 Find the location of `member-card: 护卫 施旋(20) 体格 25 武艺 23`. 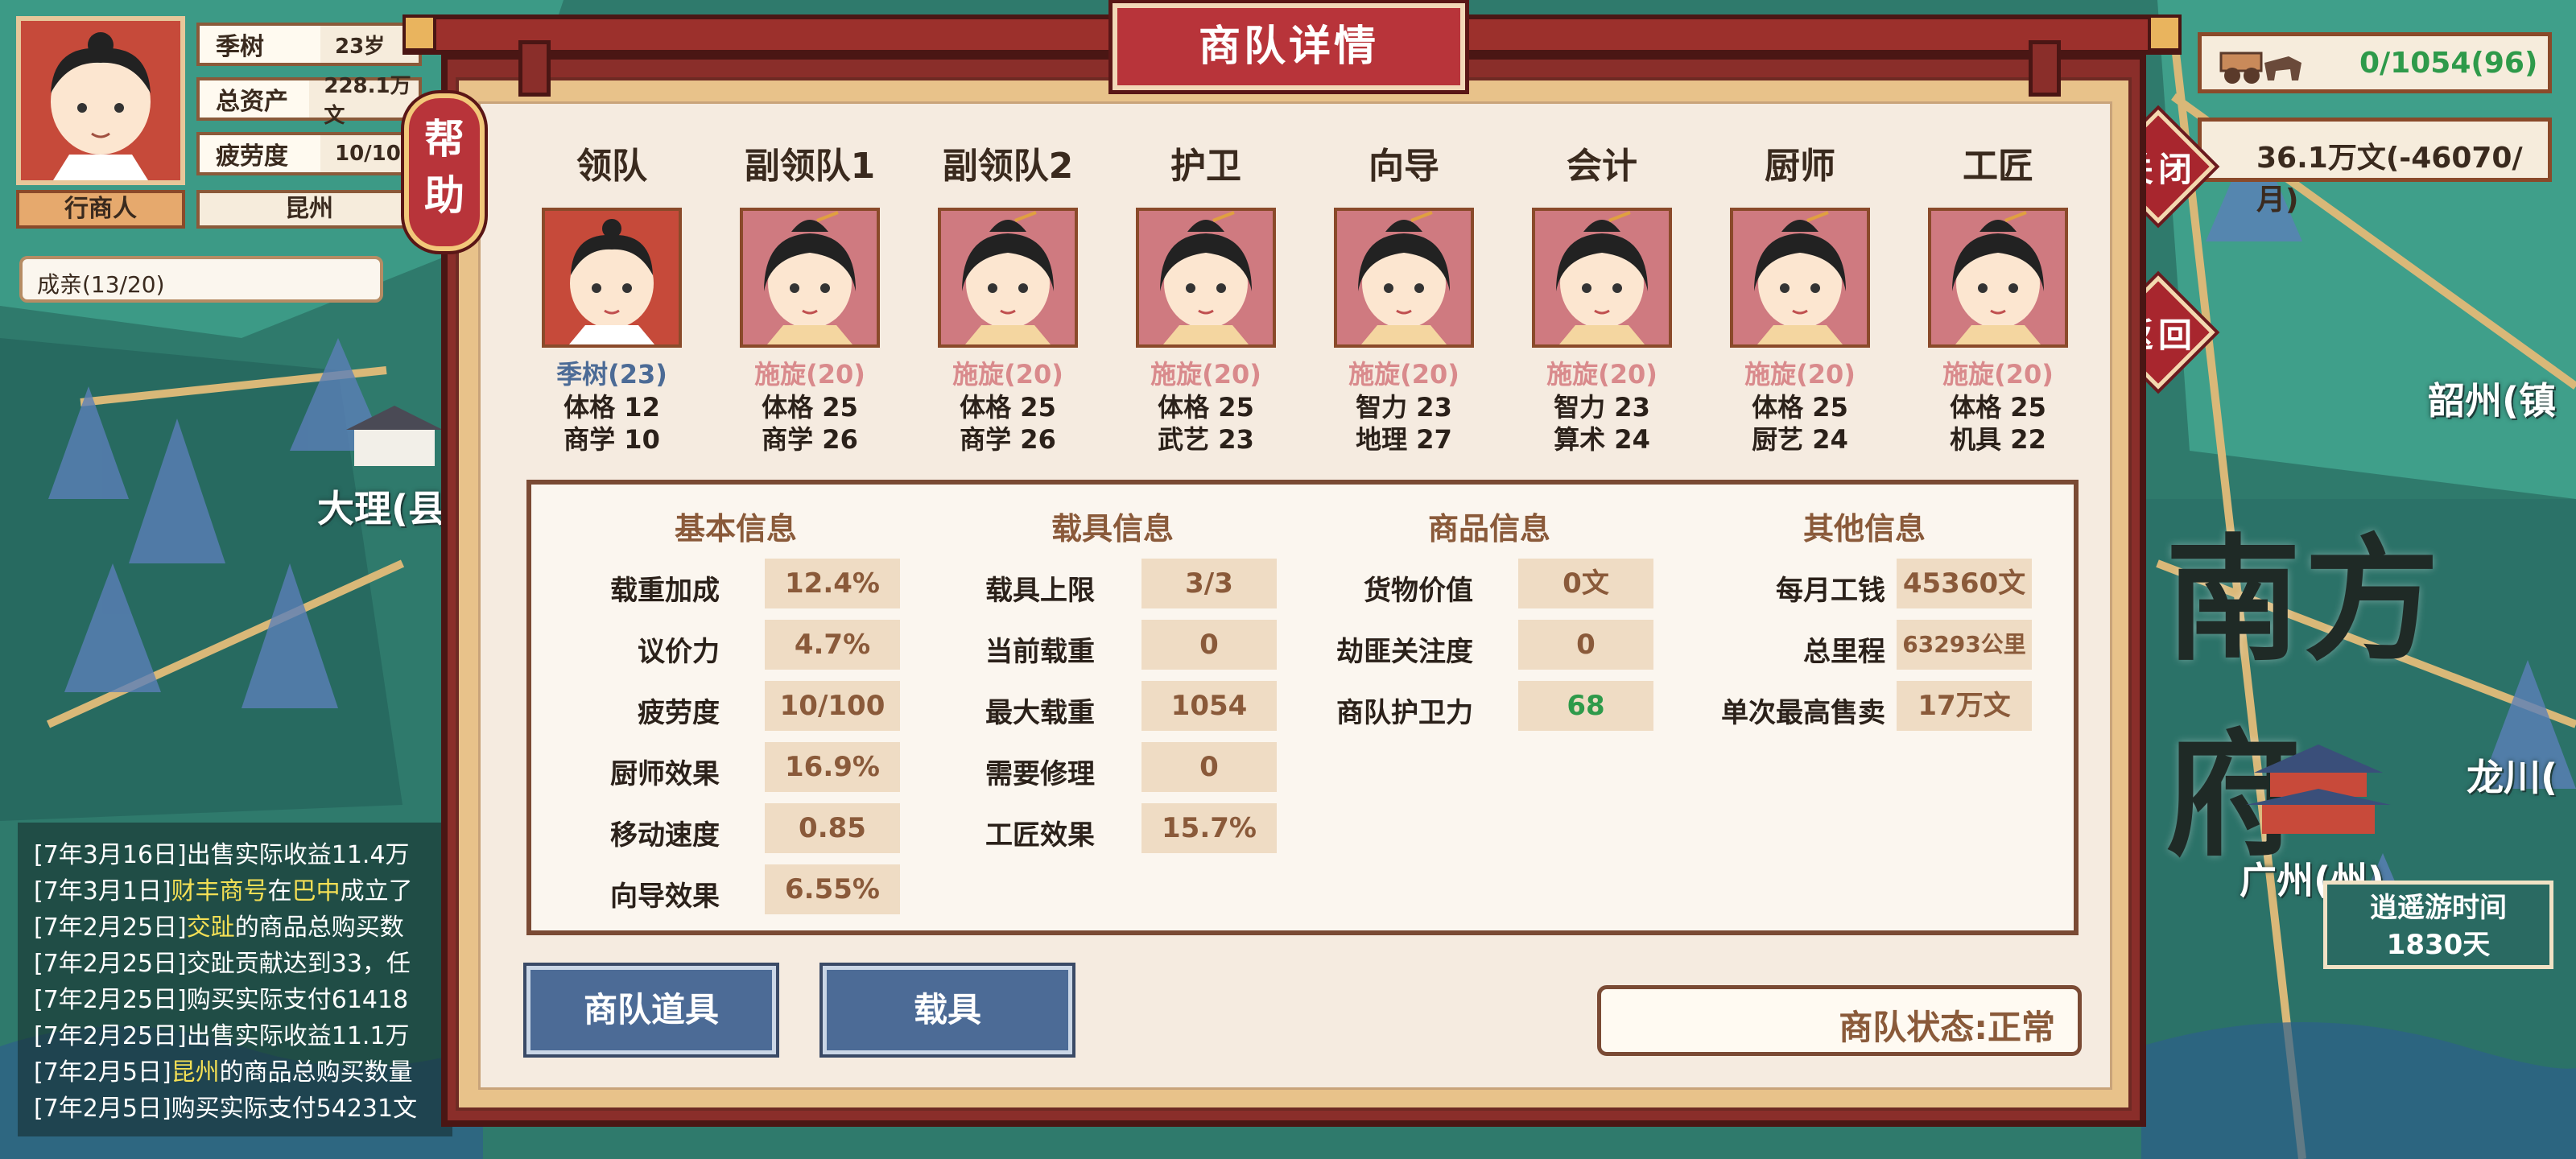

member-card: 护卫 施旋(20) 体格 25 武艺 23 is located at coordinates (1205, 296).